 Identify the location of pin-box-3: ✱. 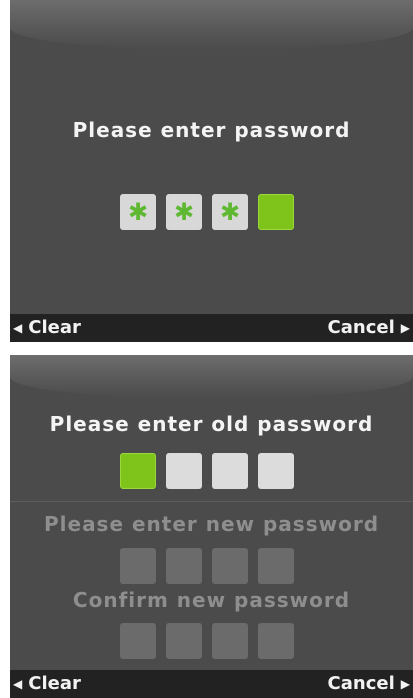
(230, 212).